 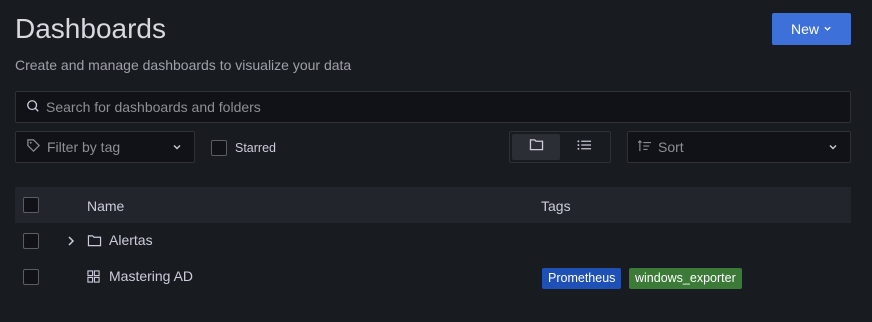 What do you see at coordinates (106, 206) in the screenshot?
I see `column-header-name: Name` at bounding box center [106, 206].